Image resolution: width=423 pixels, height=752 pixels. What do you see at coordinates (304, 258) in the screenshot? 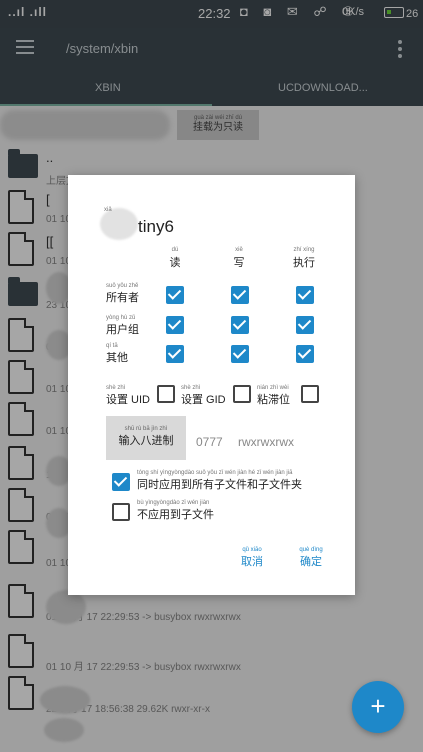
I see `col-execute: zhí xíng 执行` at bounding box center [304, 258].